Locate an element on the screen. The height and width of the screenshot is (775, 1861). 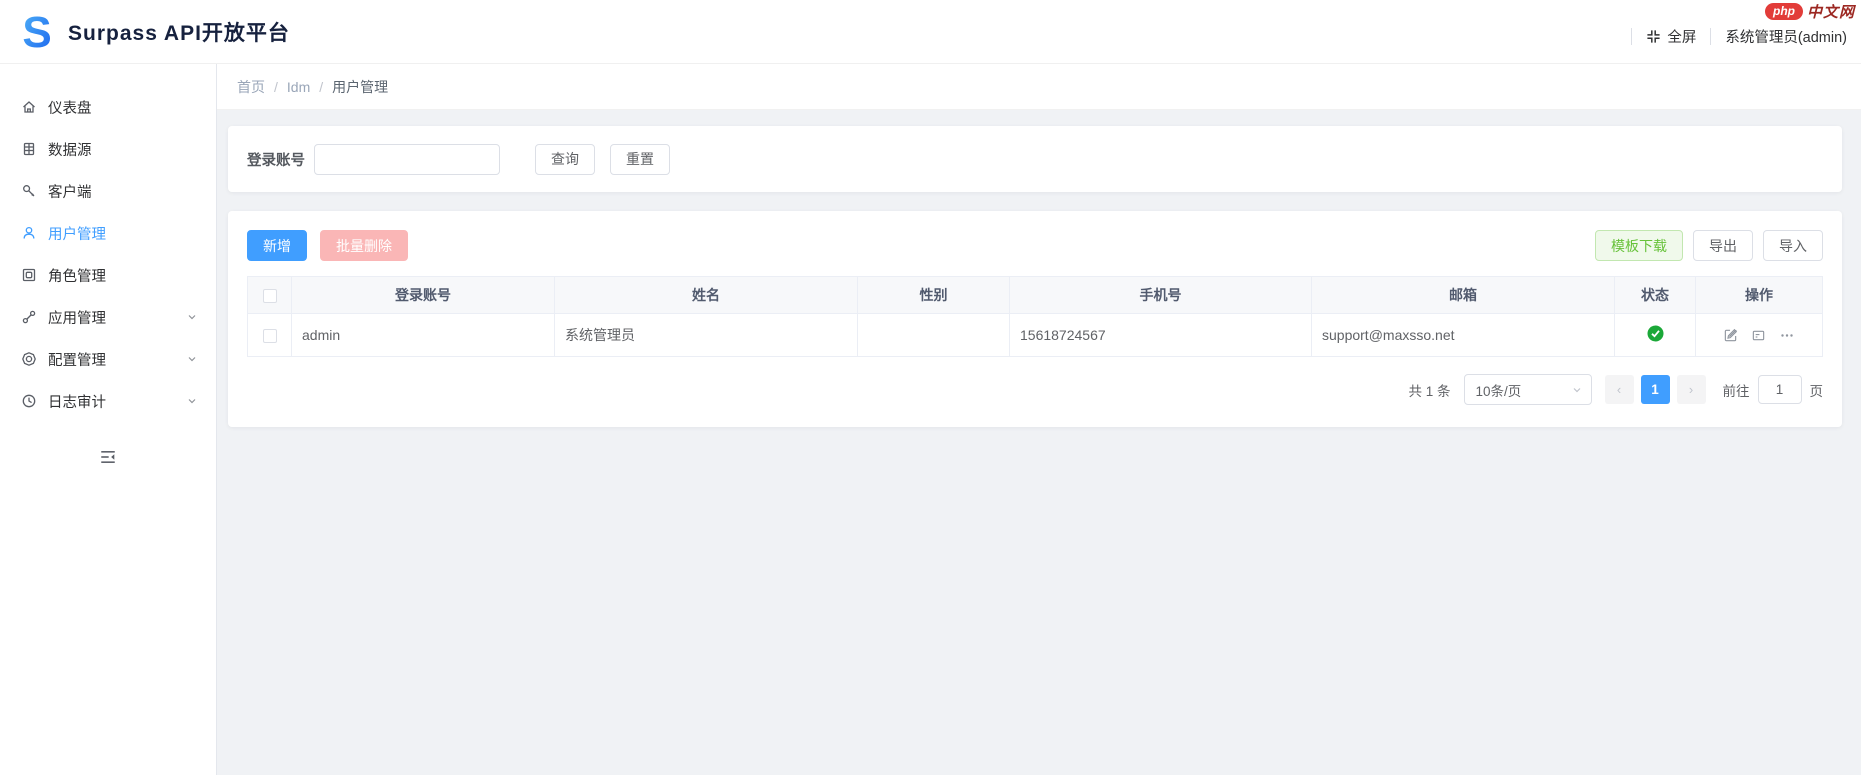
logo-icon: S is located at coordinates (36, 32).